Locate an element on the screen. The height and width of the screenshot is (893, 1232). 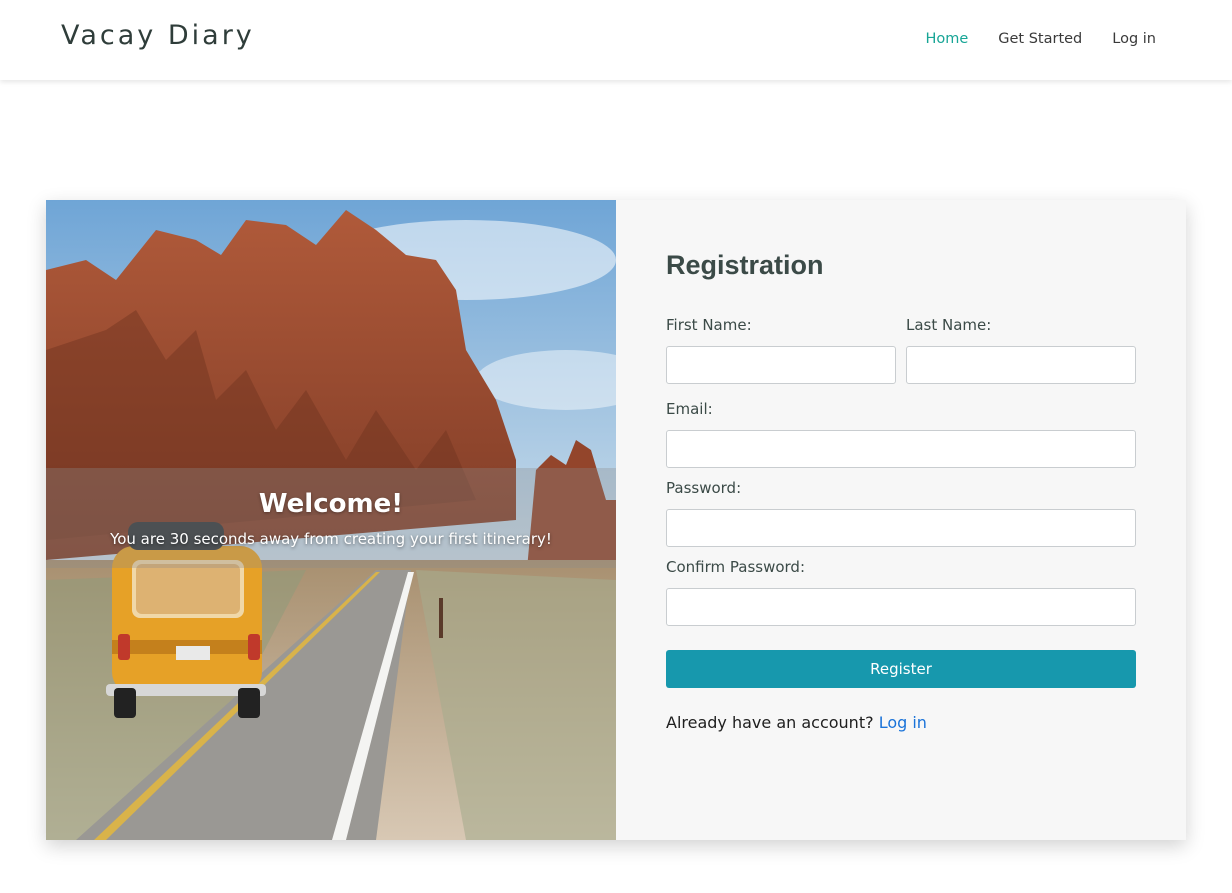
register-button: Register is located at coordinates (901, 669).